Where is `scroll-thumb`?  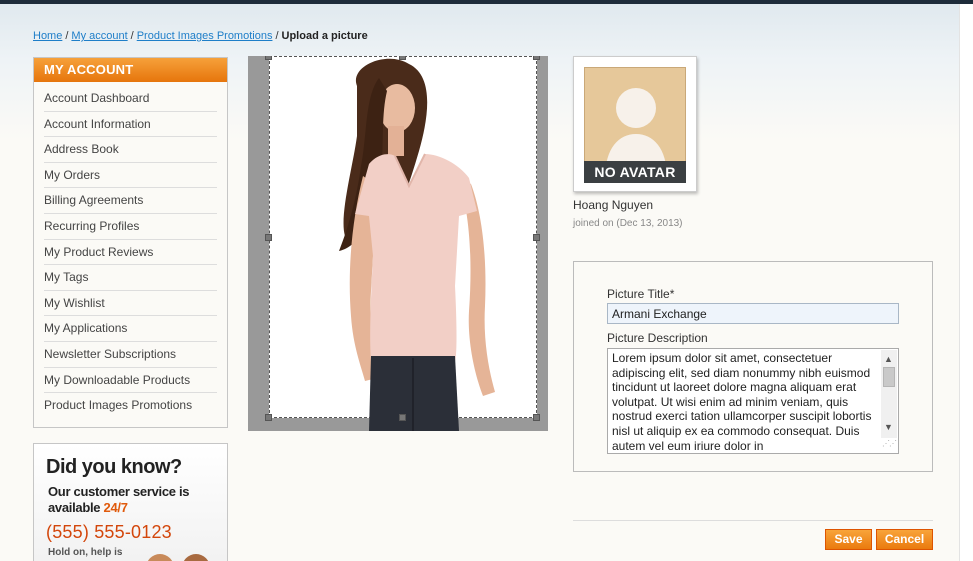 scroll-thumb is located at coordinates (889, 377).